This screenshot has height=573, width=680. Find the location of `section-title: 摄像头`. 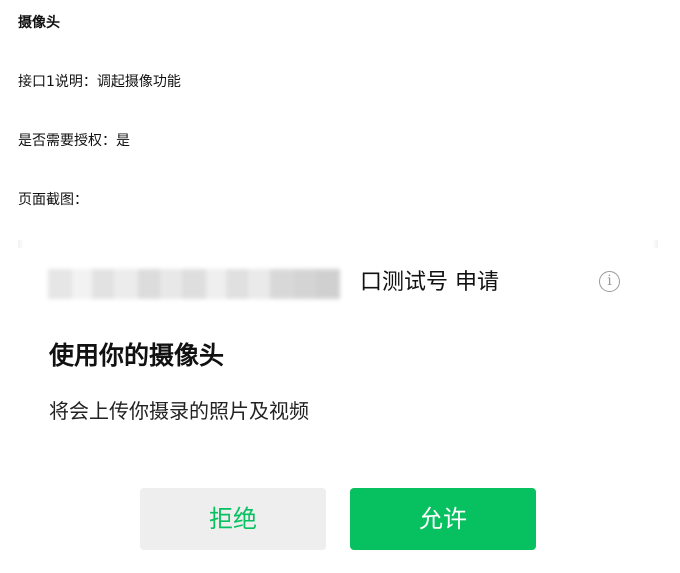

section-title: 摄像头 is located at coordinates (39, 23).